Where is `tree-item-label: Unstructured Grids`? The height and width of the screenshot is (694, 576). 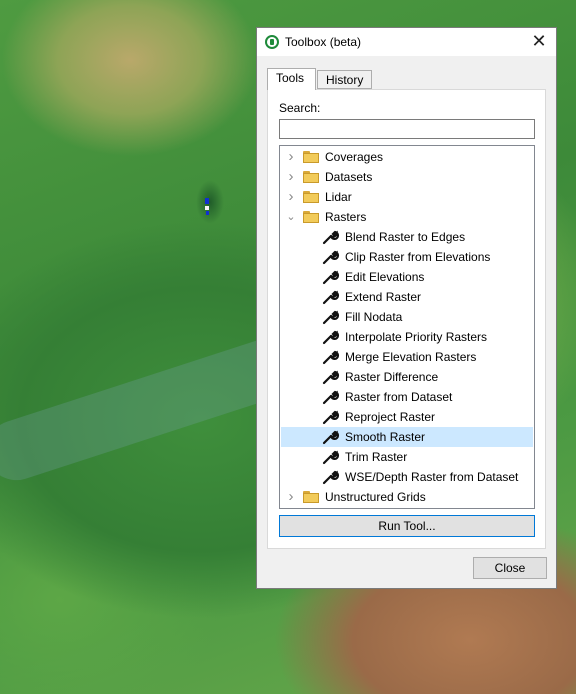 tree-item-label: Unstructured Grids is located at coordinates (375, 497).